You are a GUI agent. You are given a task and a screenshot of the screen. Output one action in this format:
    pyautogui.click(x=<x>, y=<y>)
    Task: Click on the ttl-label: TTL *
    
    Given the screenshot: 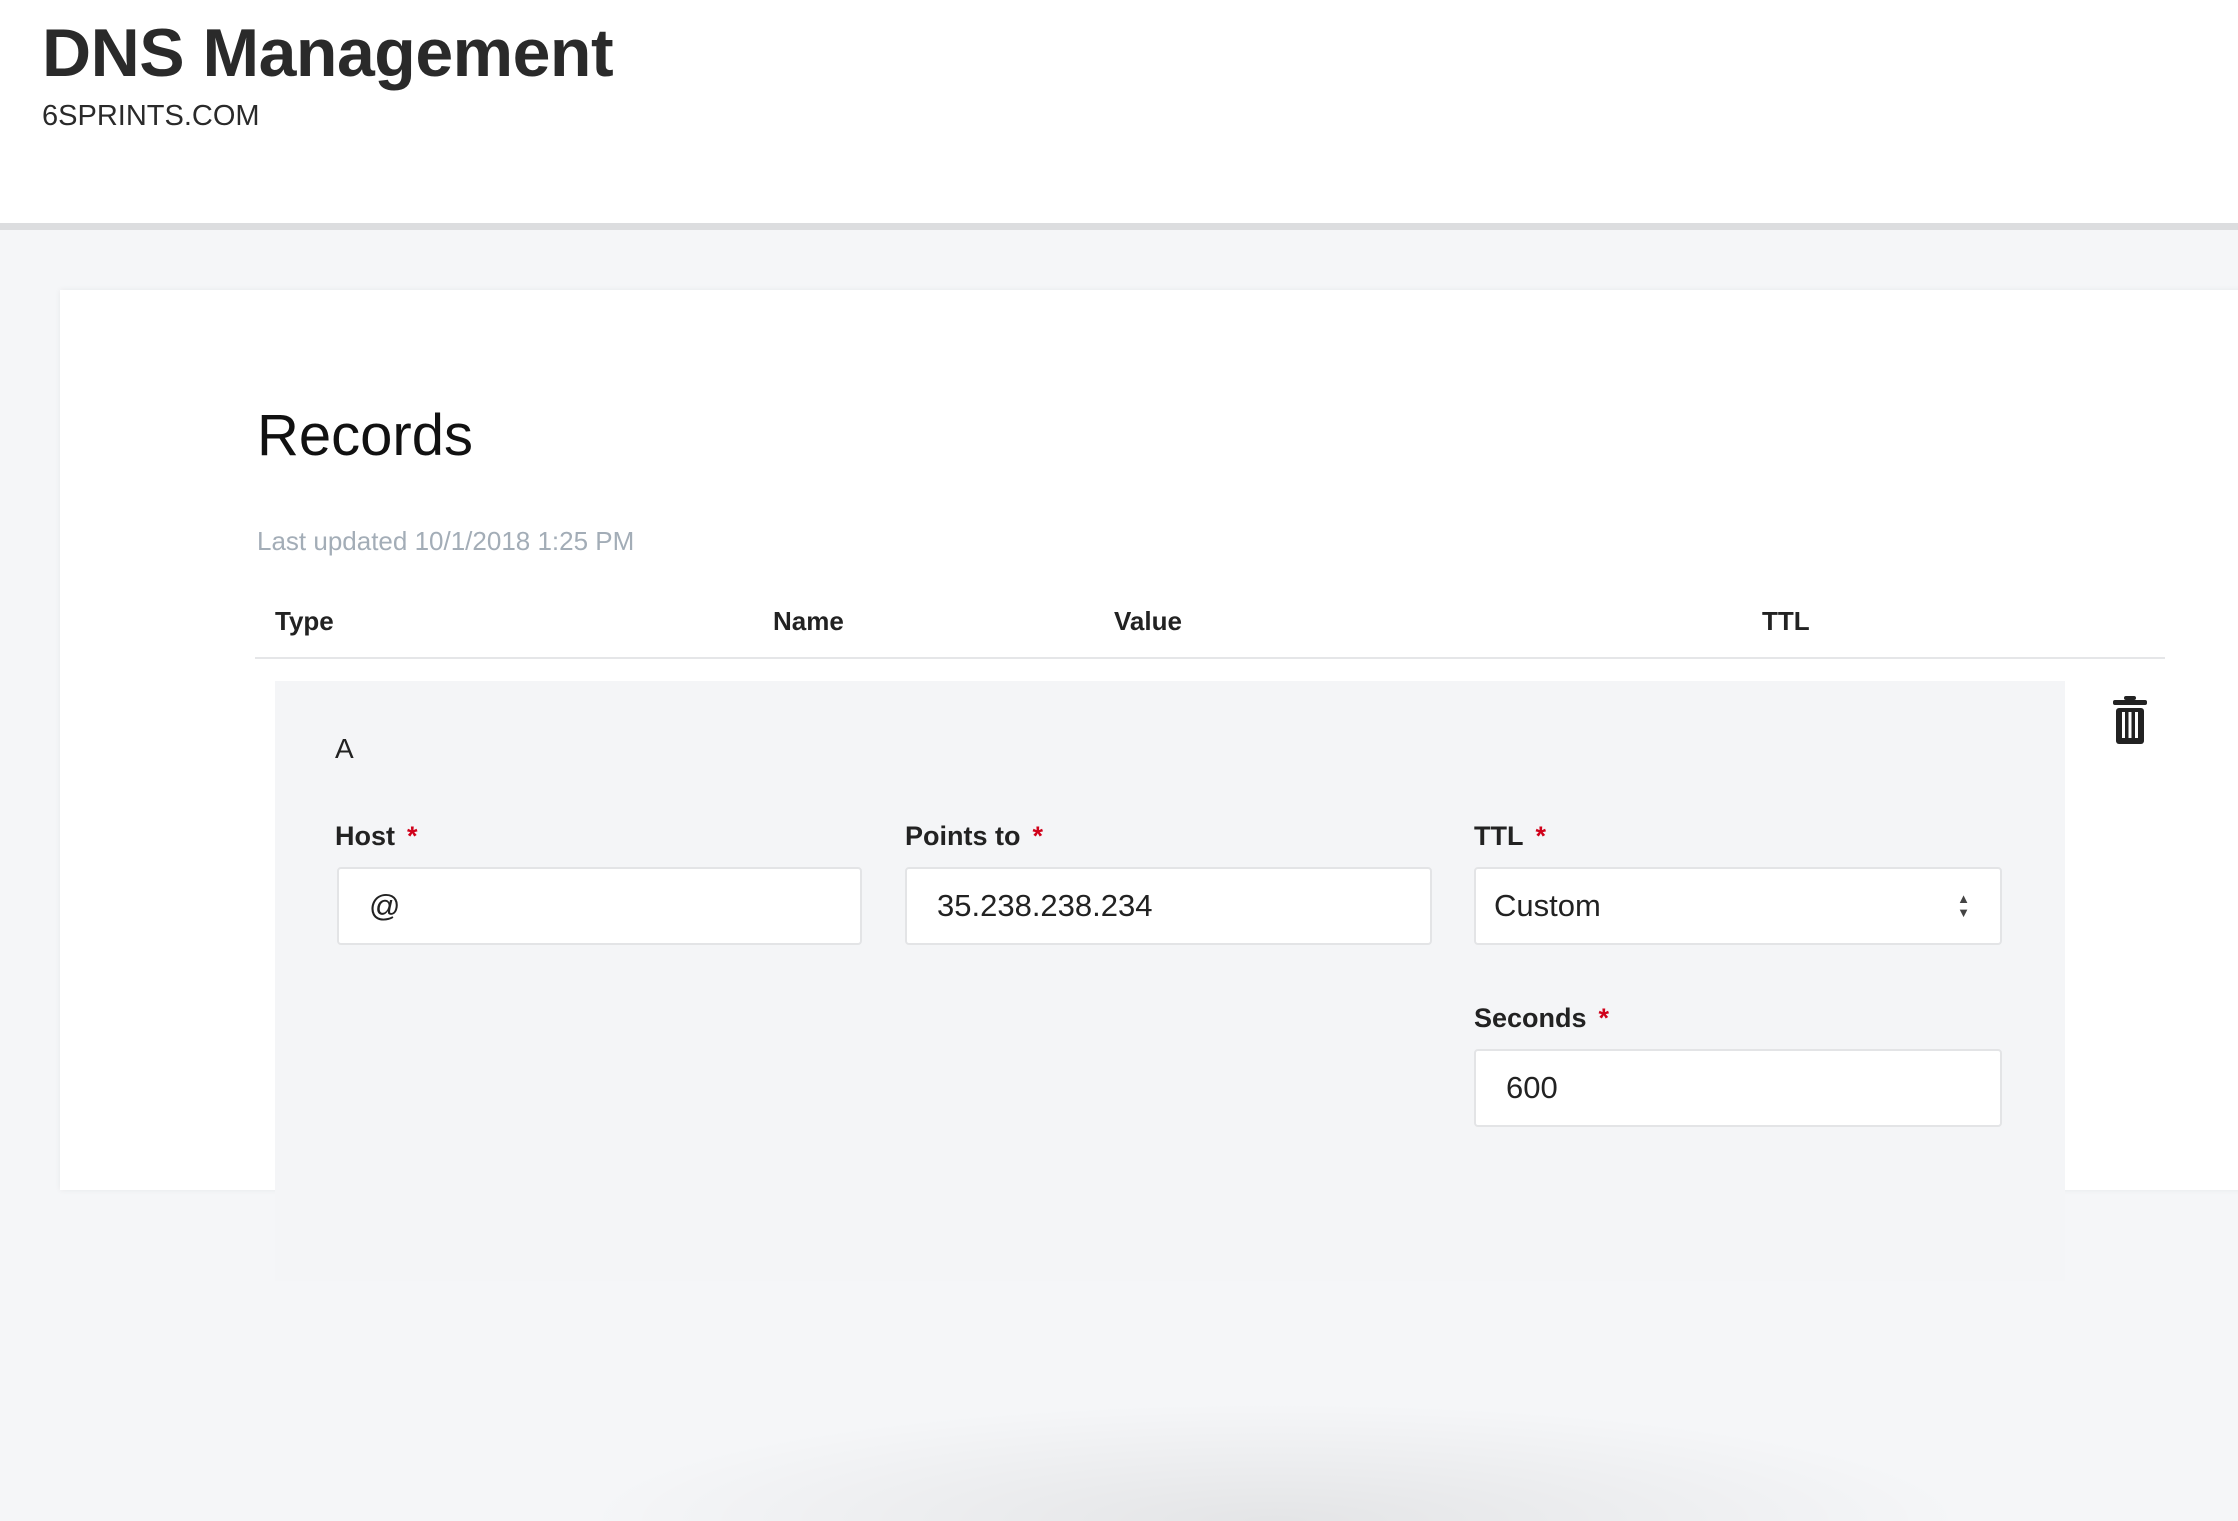 What is the action you would take?
    pyautogui.click(x=1510, y=836)
    